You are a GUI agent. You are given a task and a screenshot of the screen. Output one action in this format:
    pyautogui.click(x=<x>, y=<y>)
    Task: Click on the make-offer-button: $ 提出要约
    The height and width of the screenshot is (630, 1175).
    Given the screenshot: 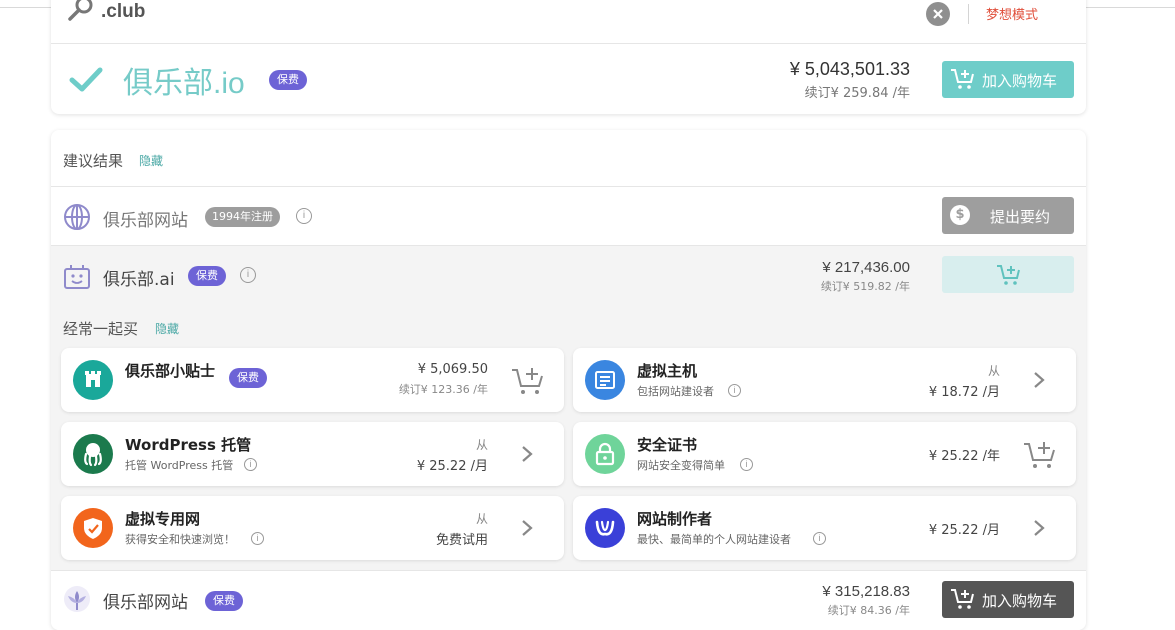 What is the action you would take?
    pyautogui.click(x=1008, y=215)
    